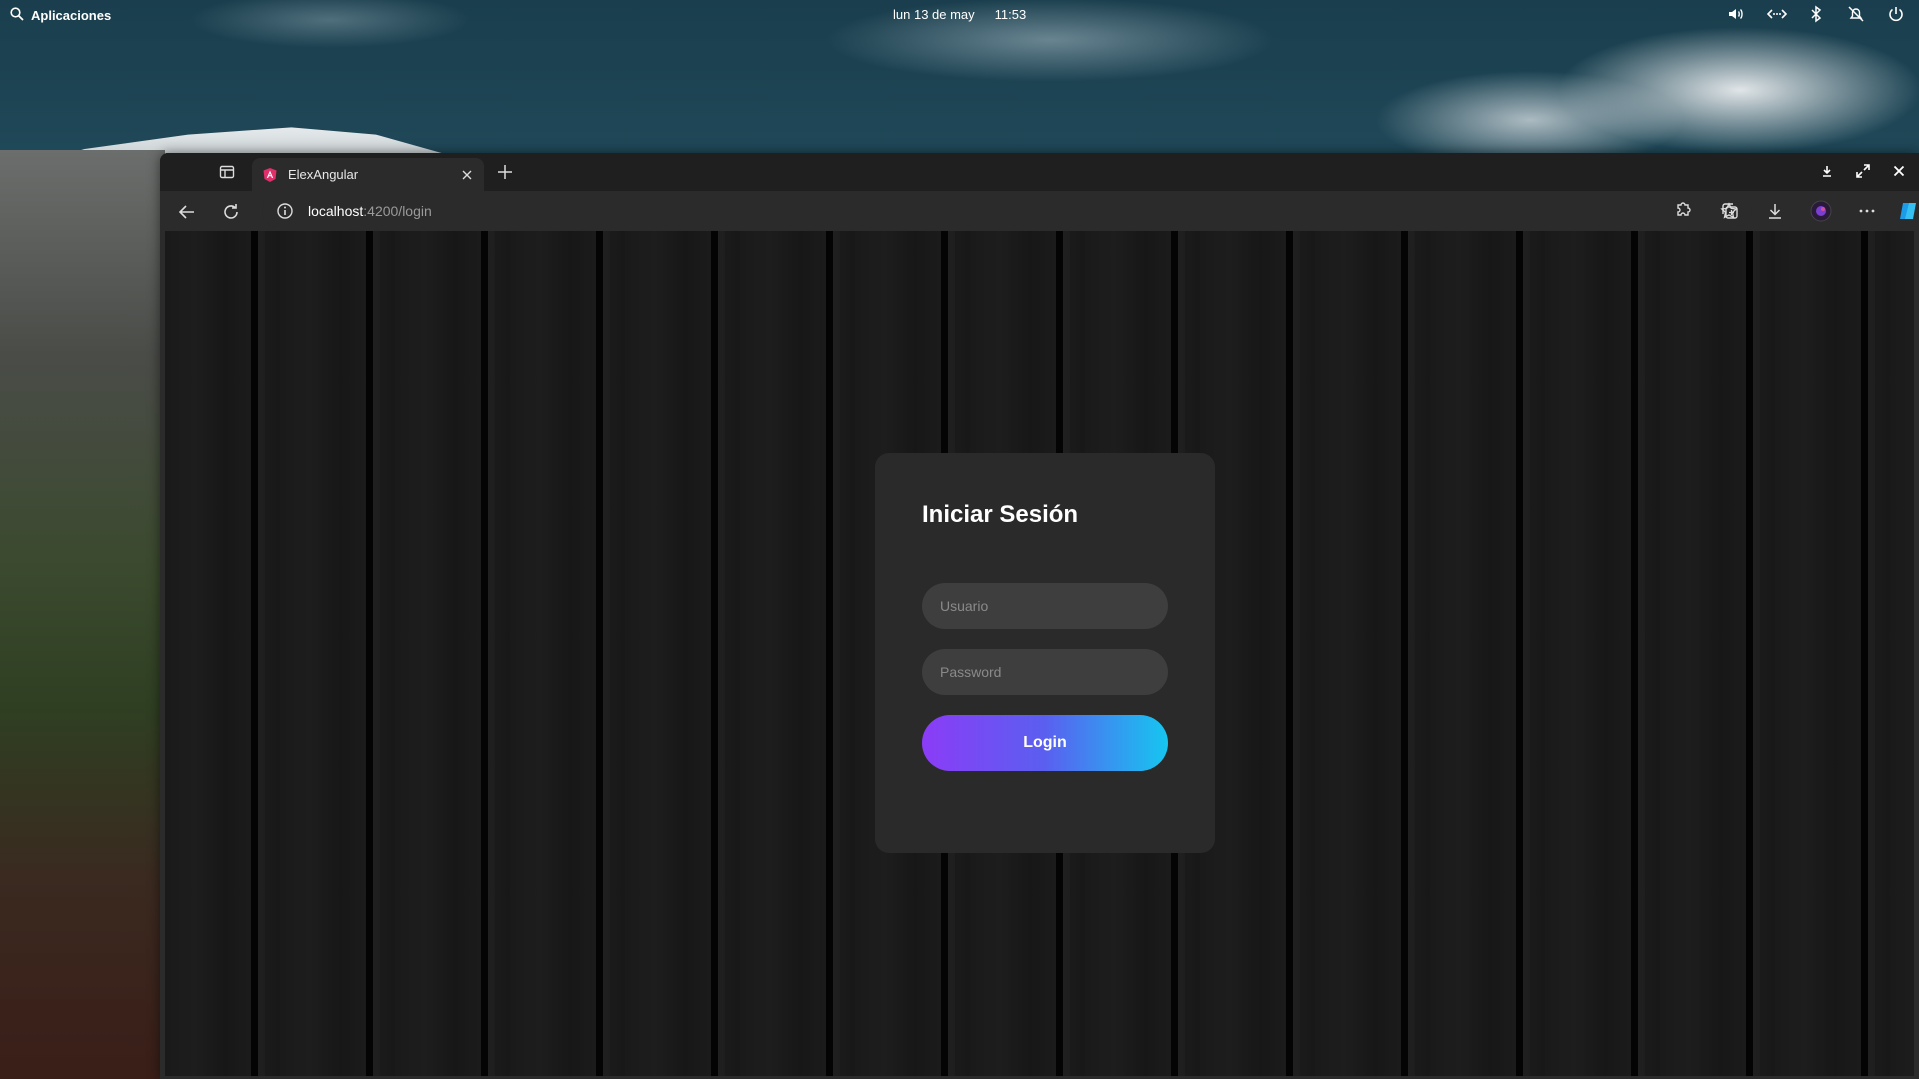 This screenshot has height=1079, width=1919. What do you see at coordinates (397, 211) in the screenshot?
I see `url-path: :4200/login` at bounding box center [397, 211].